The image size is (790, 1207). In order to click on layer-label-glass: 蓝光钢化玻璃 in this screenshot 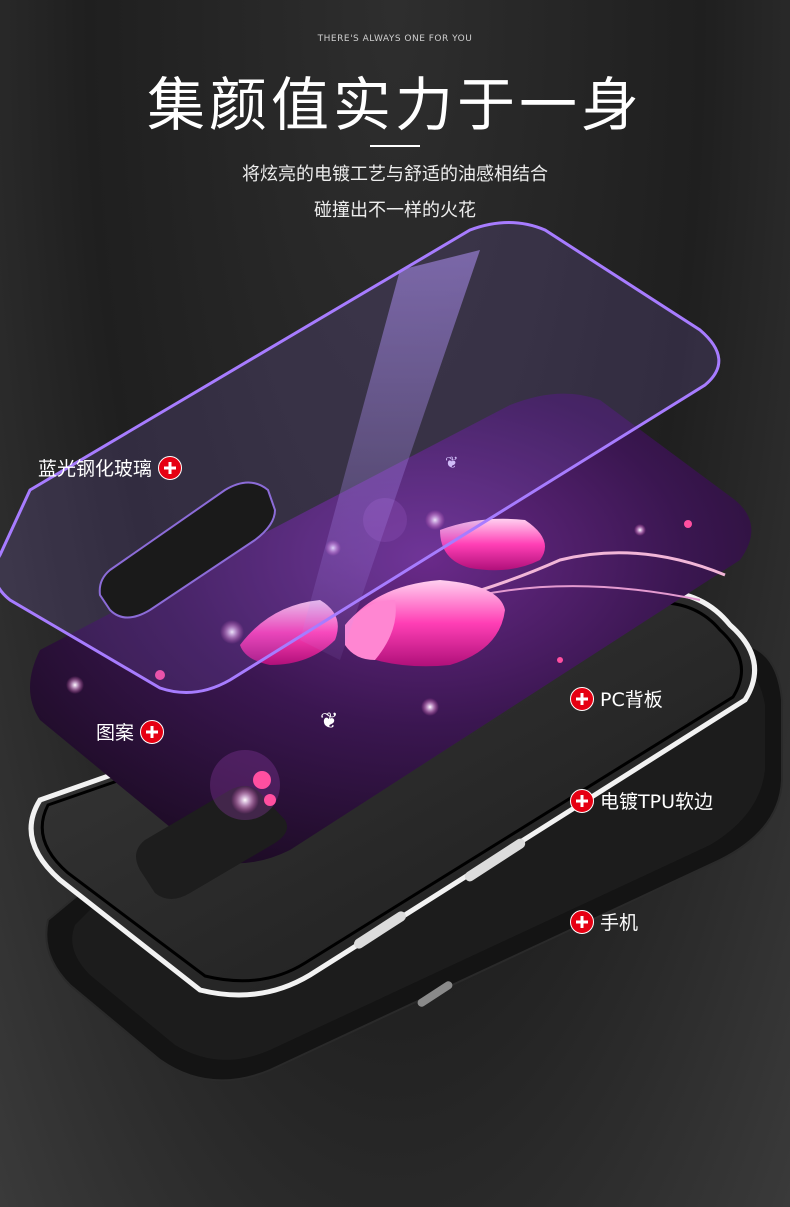, I will do `click(110, 467)`.